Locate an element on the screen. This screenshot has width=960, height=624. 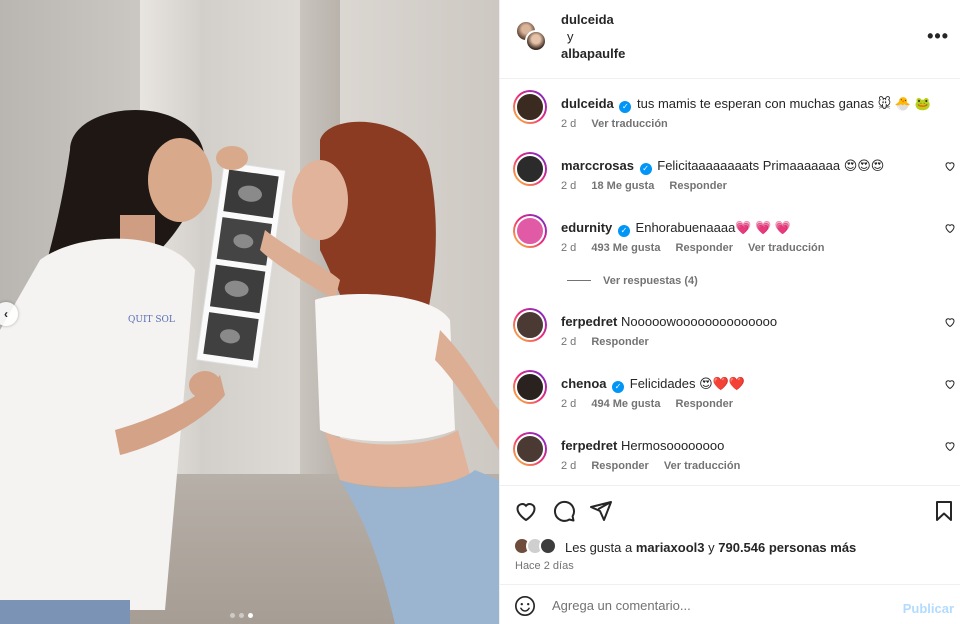
carousel-dots is located at coordinates (241, 615).